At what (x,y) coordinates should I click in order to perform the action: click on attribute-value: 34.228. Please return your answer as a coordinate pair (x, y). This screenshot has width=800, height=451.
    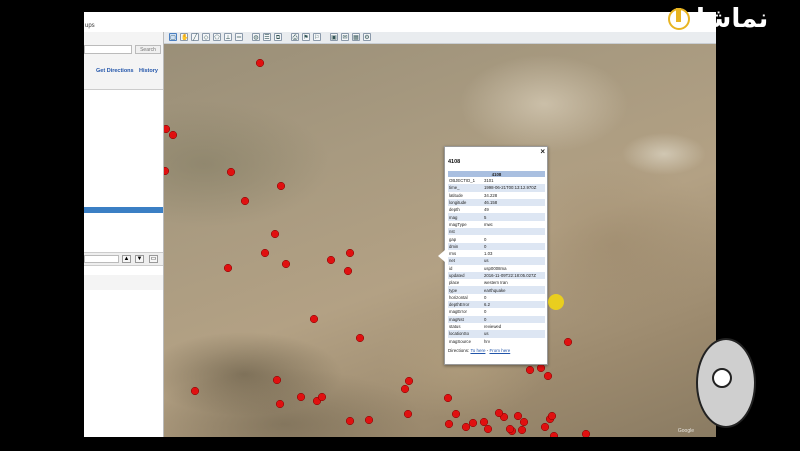
    Looking at the image, I should click on (491, 195).